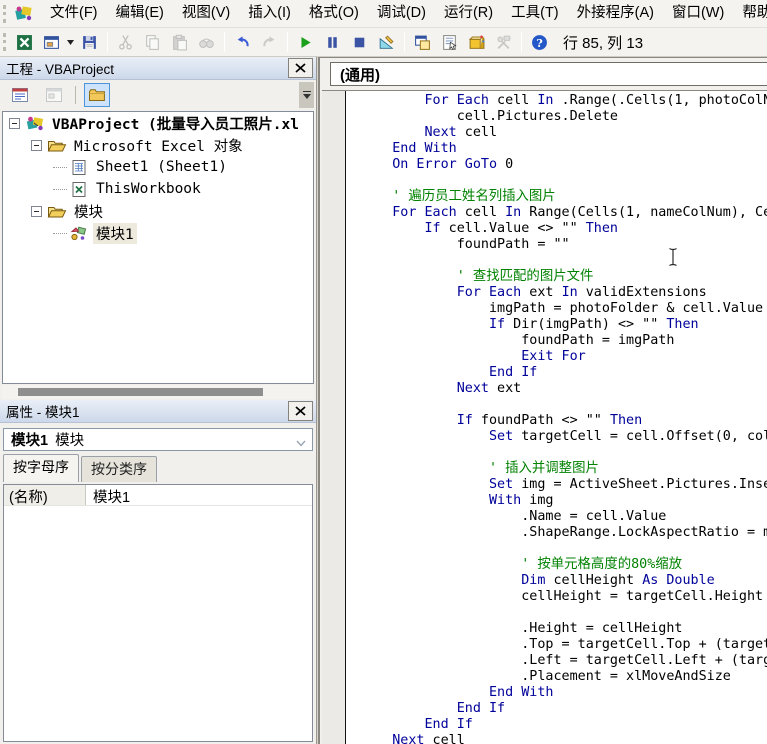 The image size is (767, 744). What do you see at coordinates (563, 341) in the screenshot?
I see `code-line: foundPath = imgPath` at bounding box center [563, 341].